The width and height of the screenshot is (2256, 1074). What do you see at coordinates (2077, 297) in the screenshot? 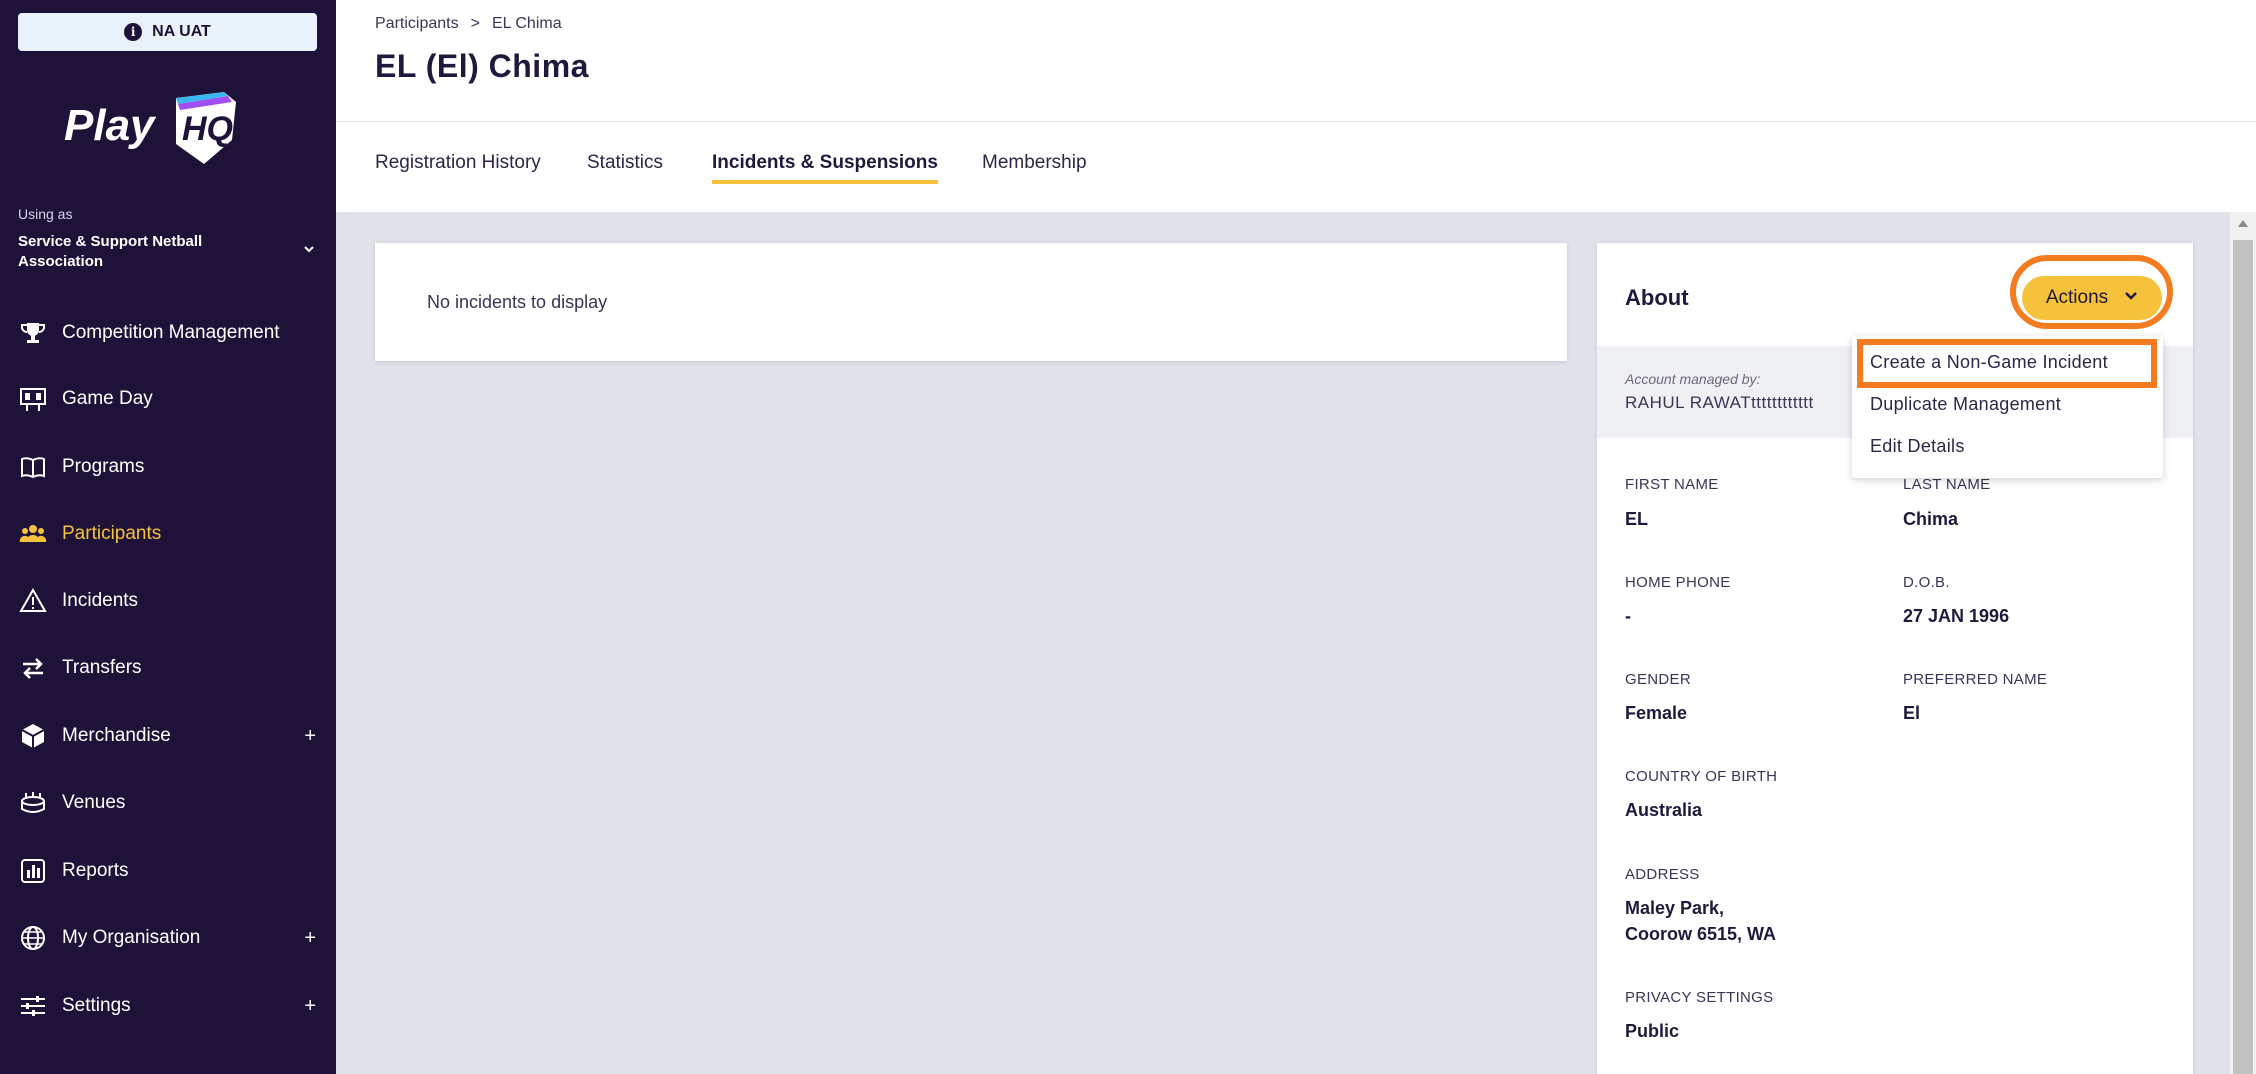
I see `actions-label: Actions` at bounding box center [2077, 297].